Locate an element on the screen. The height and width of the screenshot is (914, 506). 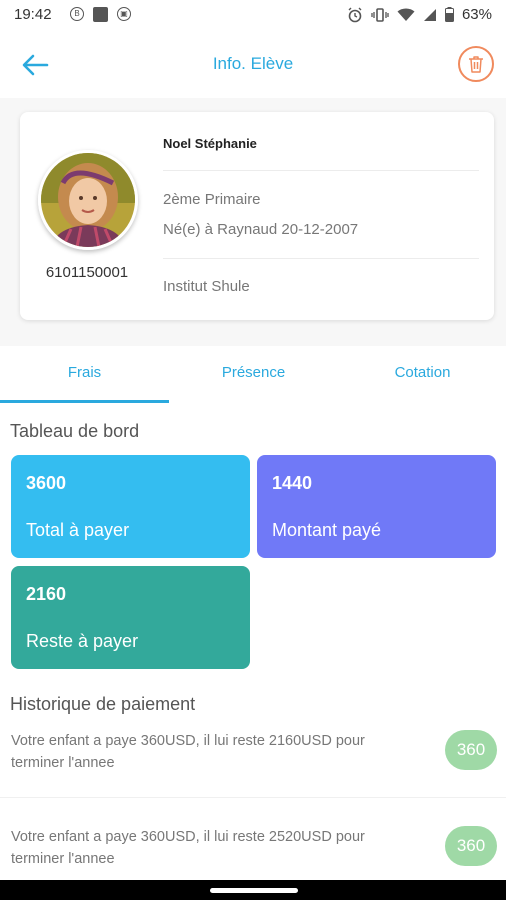
tile-total-value: 3600 is located at coordinates (46, 483).